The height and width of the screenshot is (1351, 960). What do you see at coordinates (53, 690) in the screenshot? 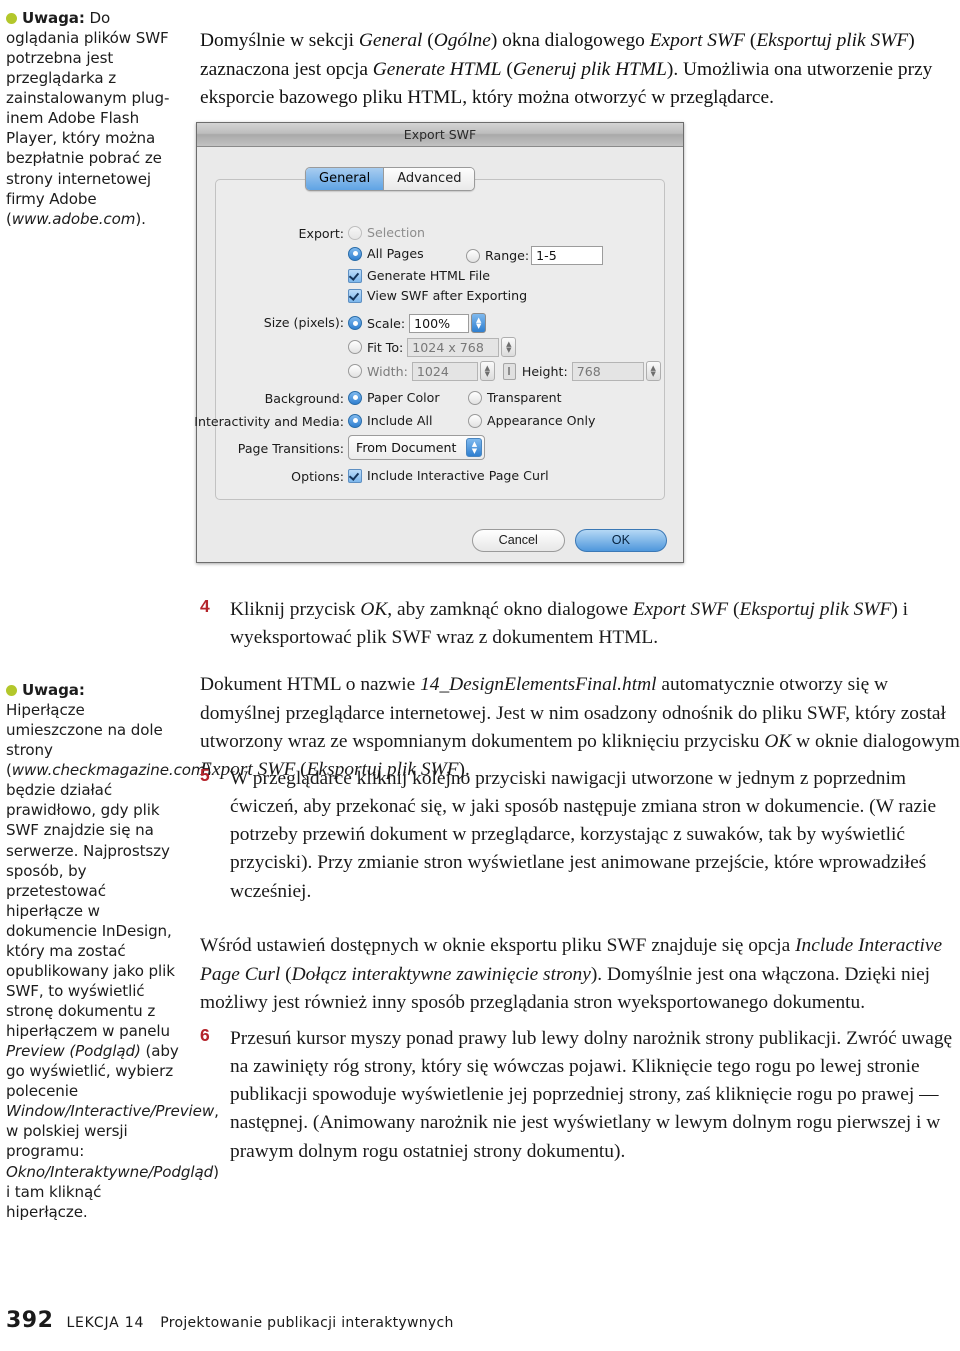
I see `sidenote-label: Uwaga:` at bounding box center [53, 690].